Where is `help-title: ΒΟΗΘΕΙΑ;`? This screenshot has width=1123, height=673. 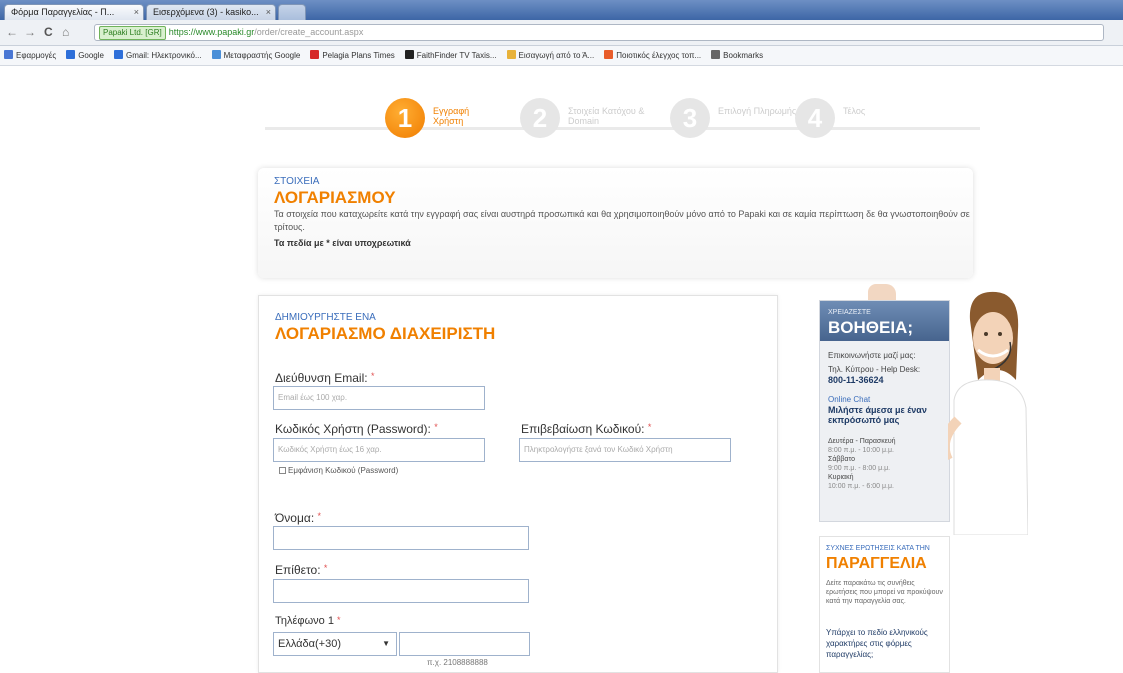
help-title: ΒΟΗΘΕΙΑ; is located at coordinates (870, 327).